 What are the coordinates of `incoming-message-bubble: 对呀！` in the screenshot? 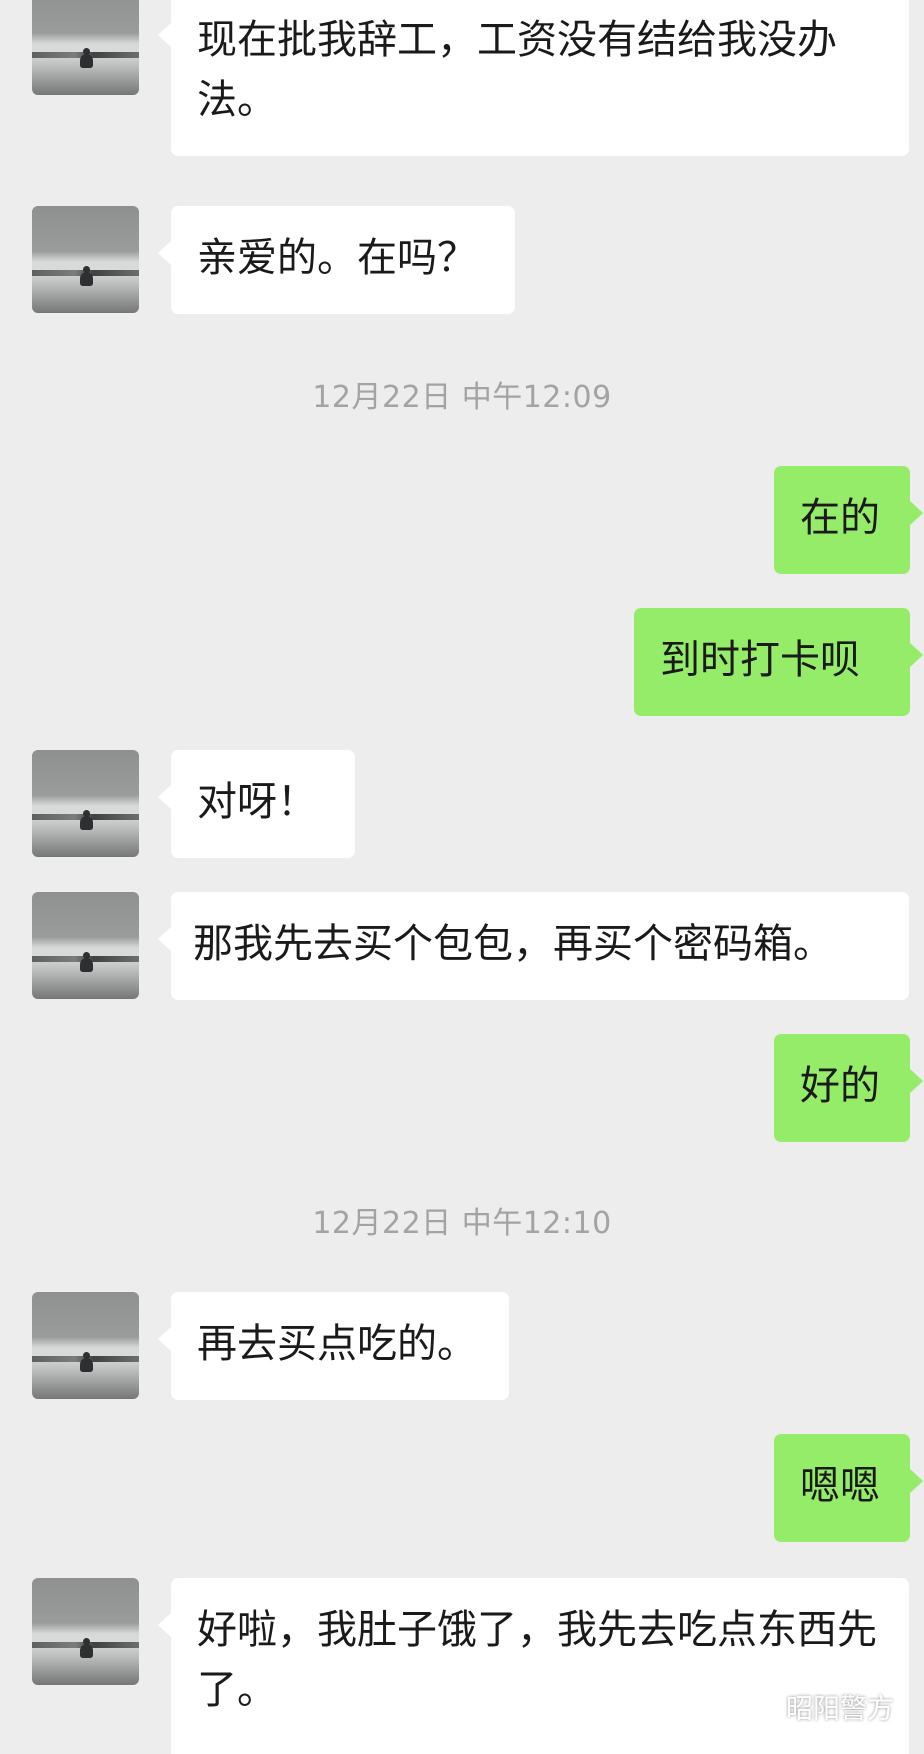 It's located at (256, 804).